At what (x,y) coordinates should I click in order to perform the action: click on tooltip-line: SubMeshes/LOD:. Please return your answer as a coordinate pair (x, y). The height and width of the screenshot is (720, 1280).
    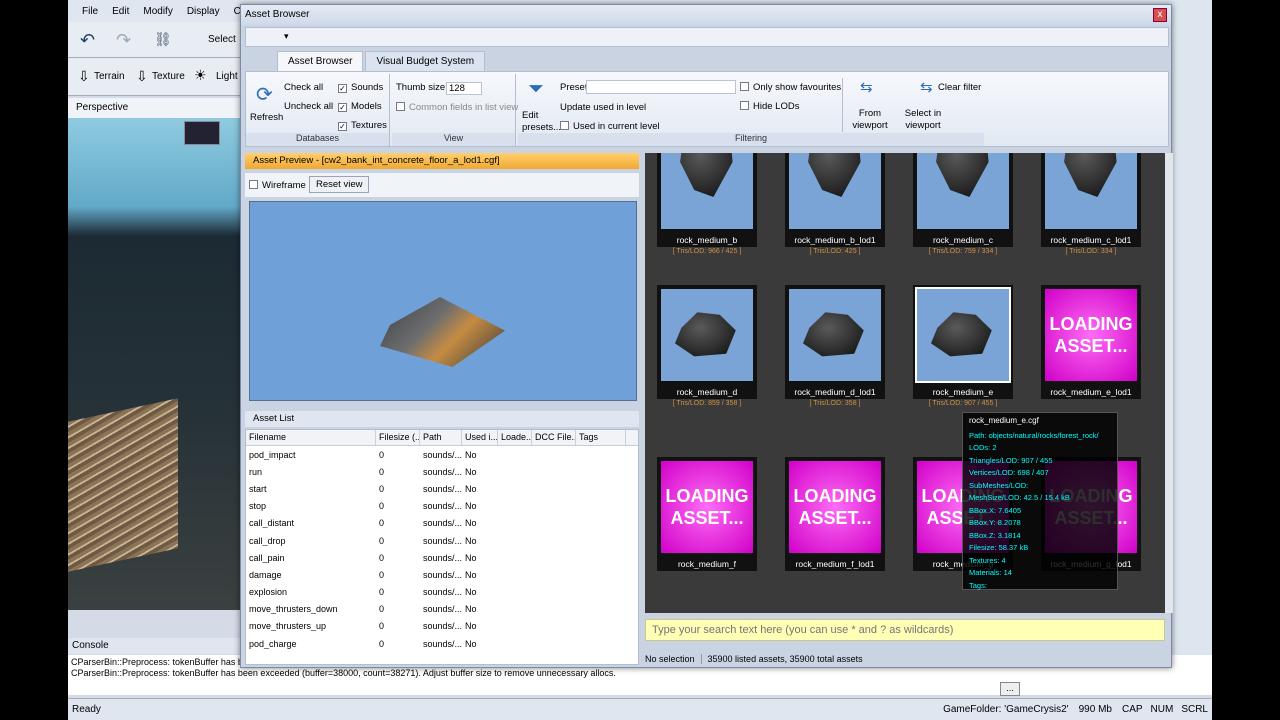
    Looking at the image, I should click on (999, 485).